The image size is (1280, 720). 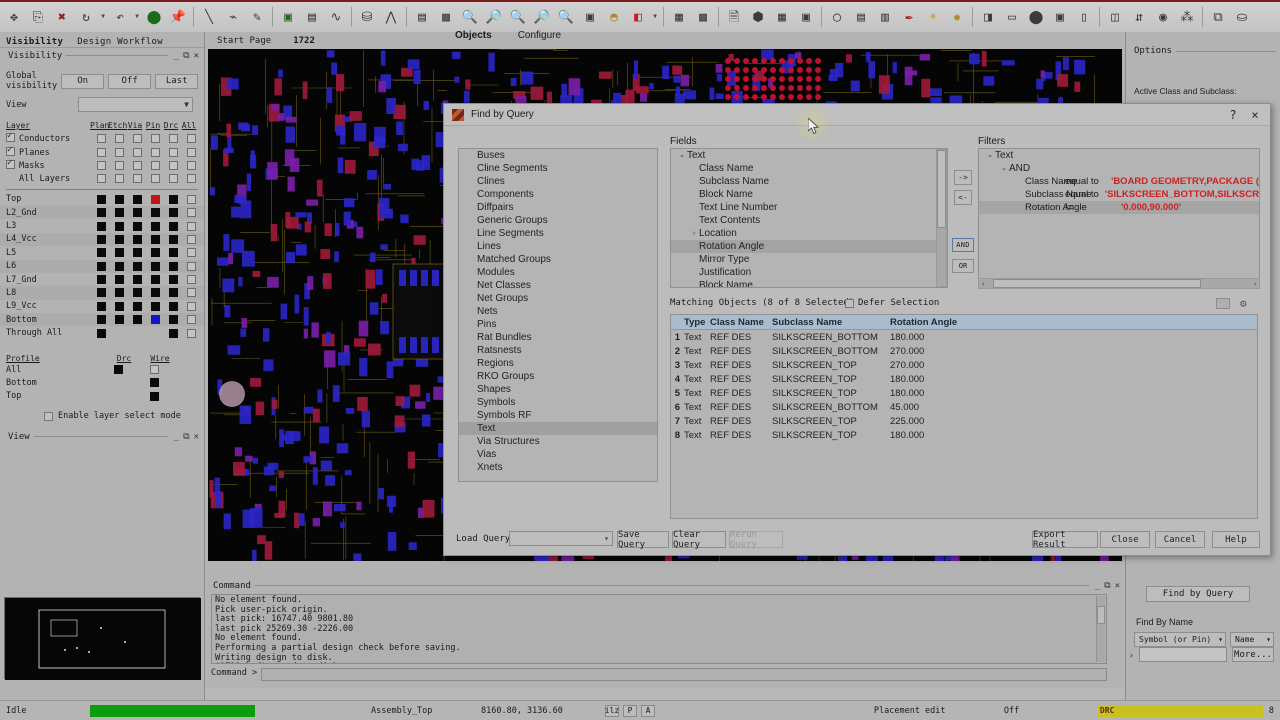 I want to click on pin-icon: 📌, so click(x=178, y=17).